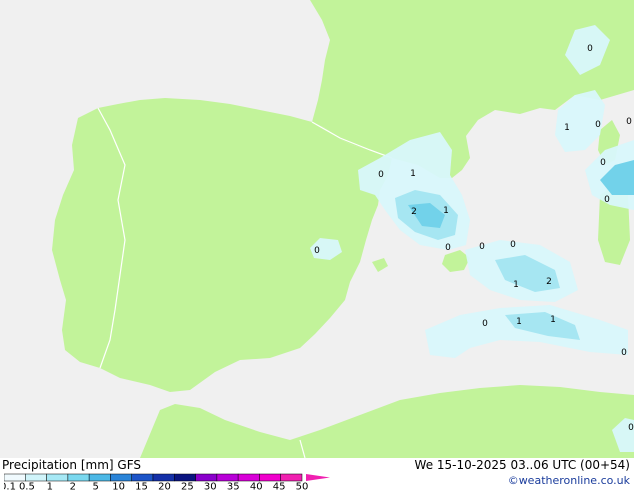  What do you see at coordinates (302, 486) in the screenshot?
I see `color-scale-tick-label: 50` at bounding box center [302, 486].